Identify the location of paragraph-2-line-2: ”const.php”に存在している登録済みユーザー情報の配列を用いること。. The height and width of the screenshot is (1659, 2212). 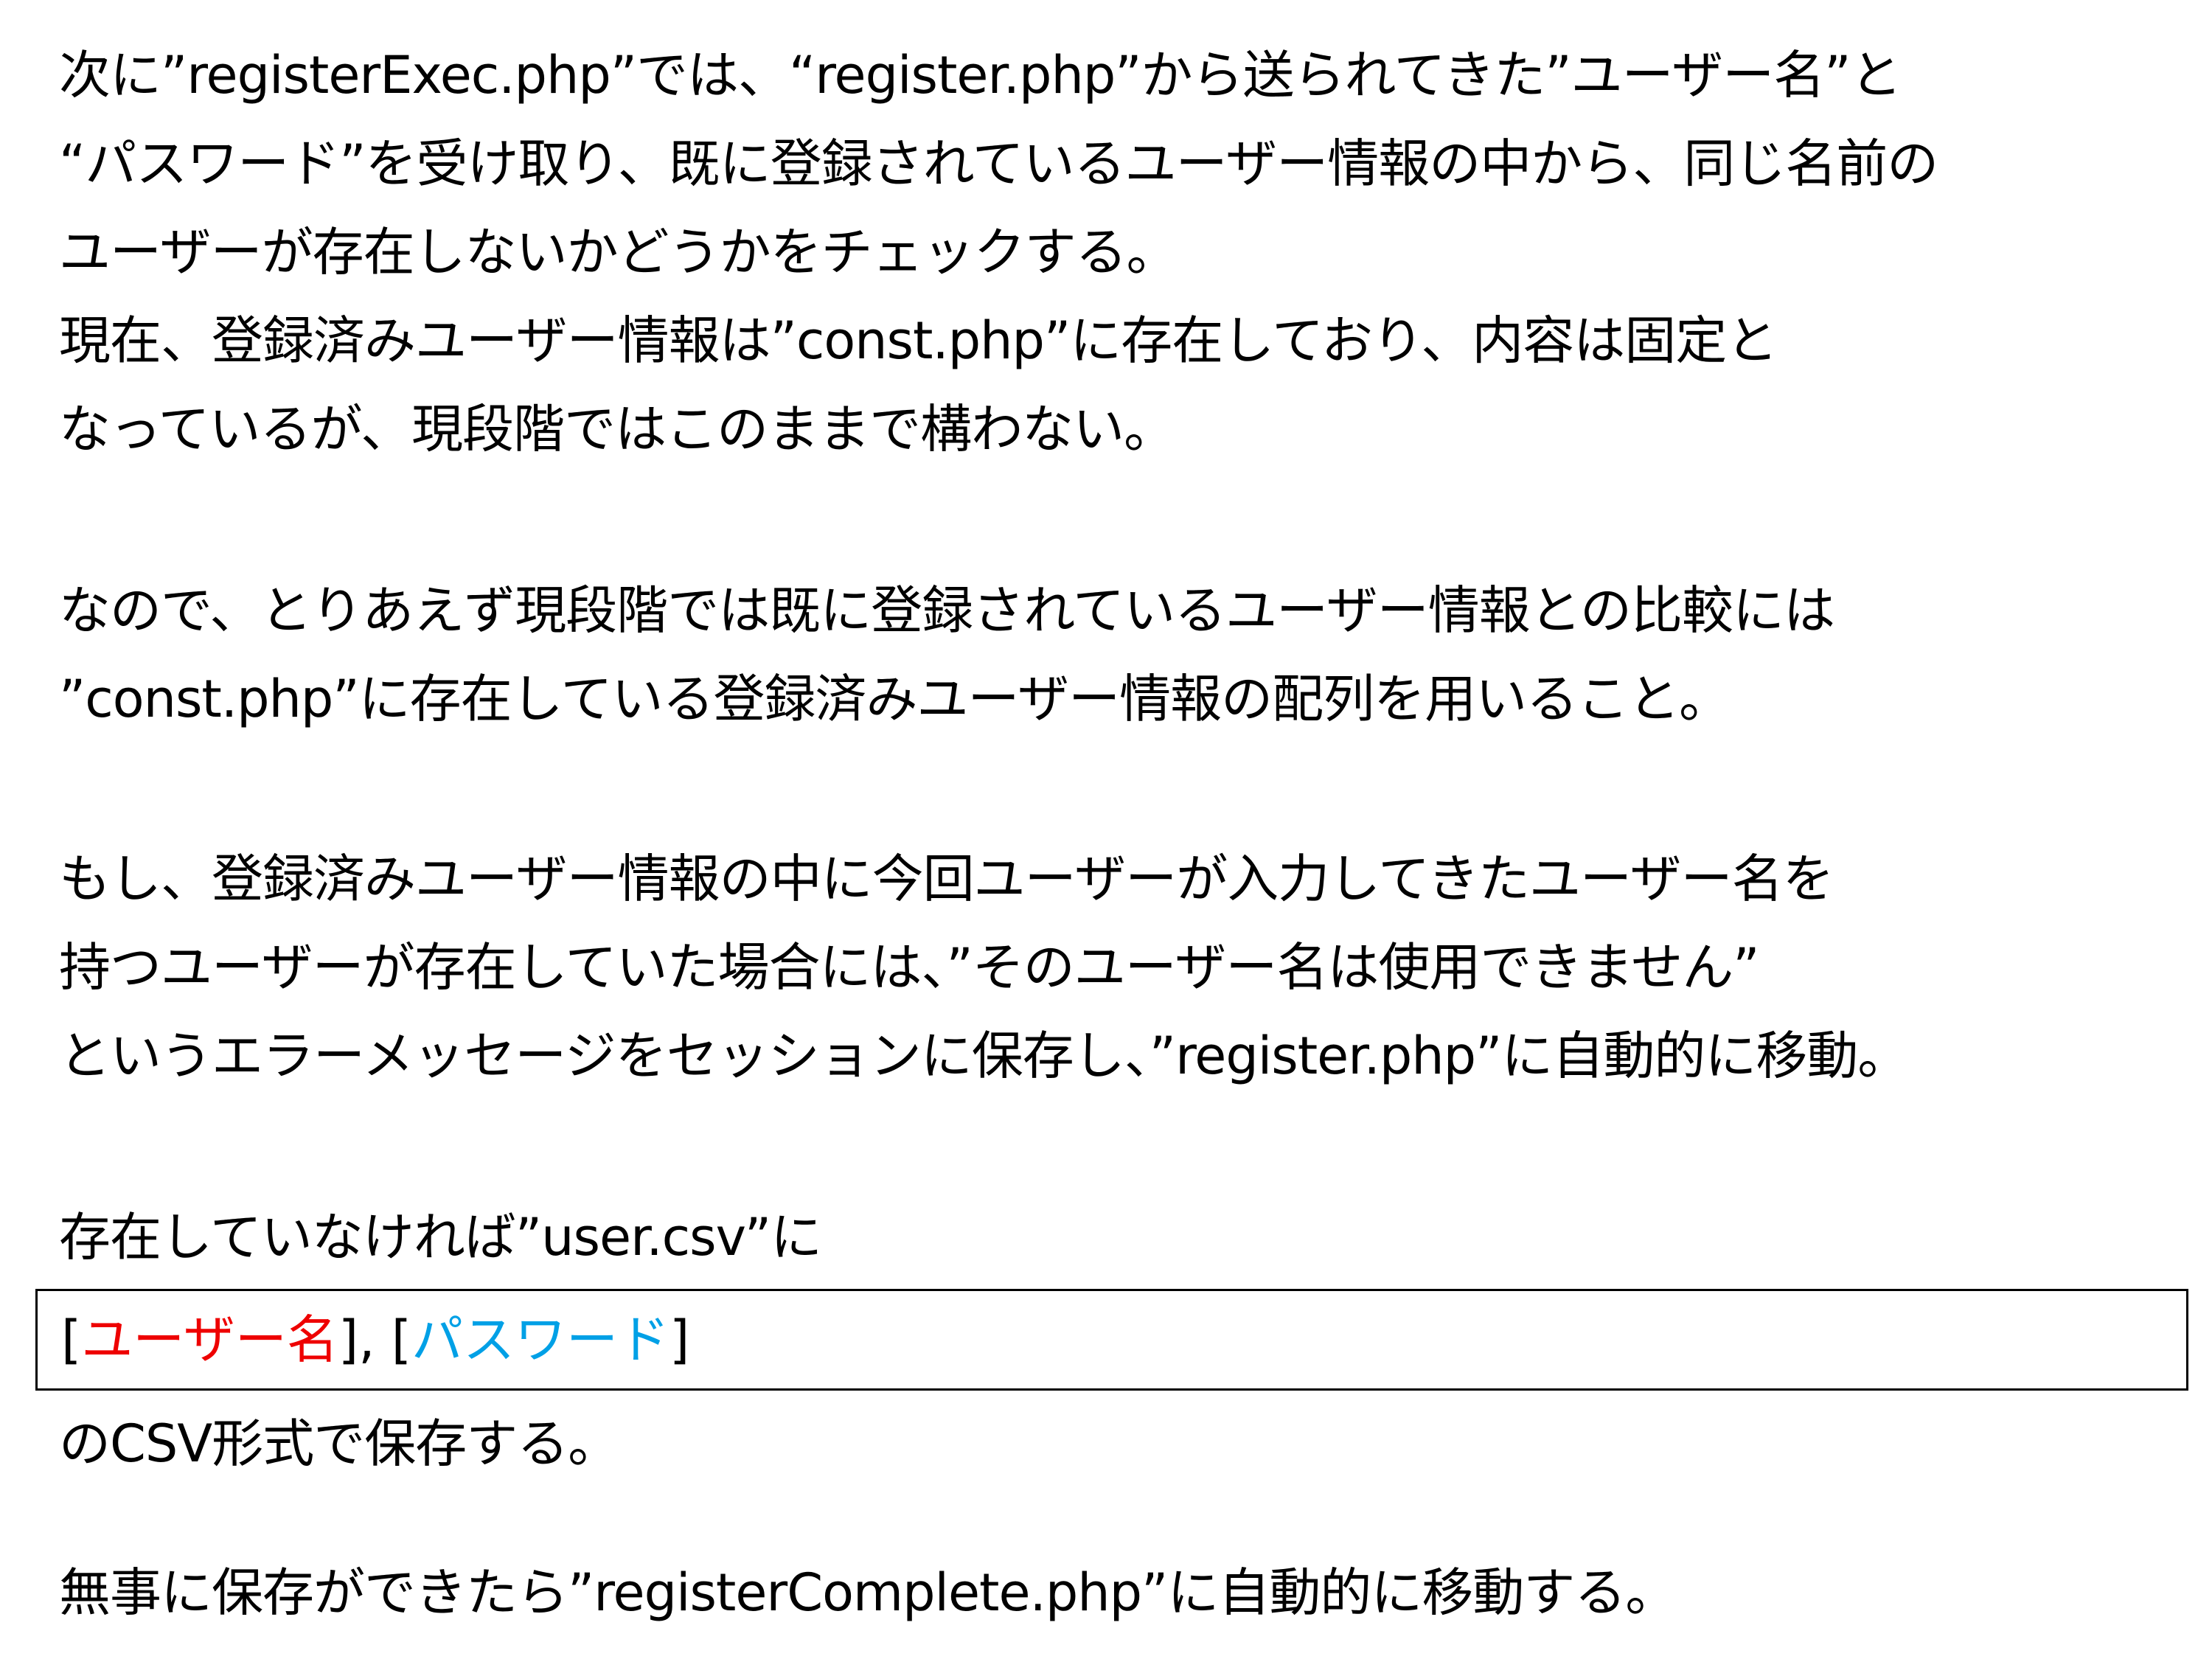
(895, 699).